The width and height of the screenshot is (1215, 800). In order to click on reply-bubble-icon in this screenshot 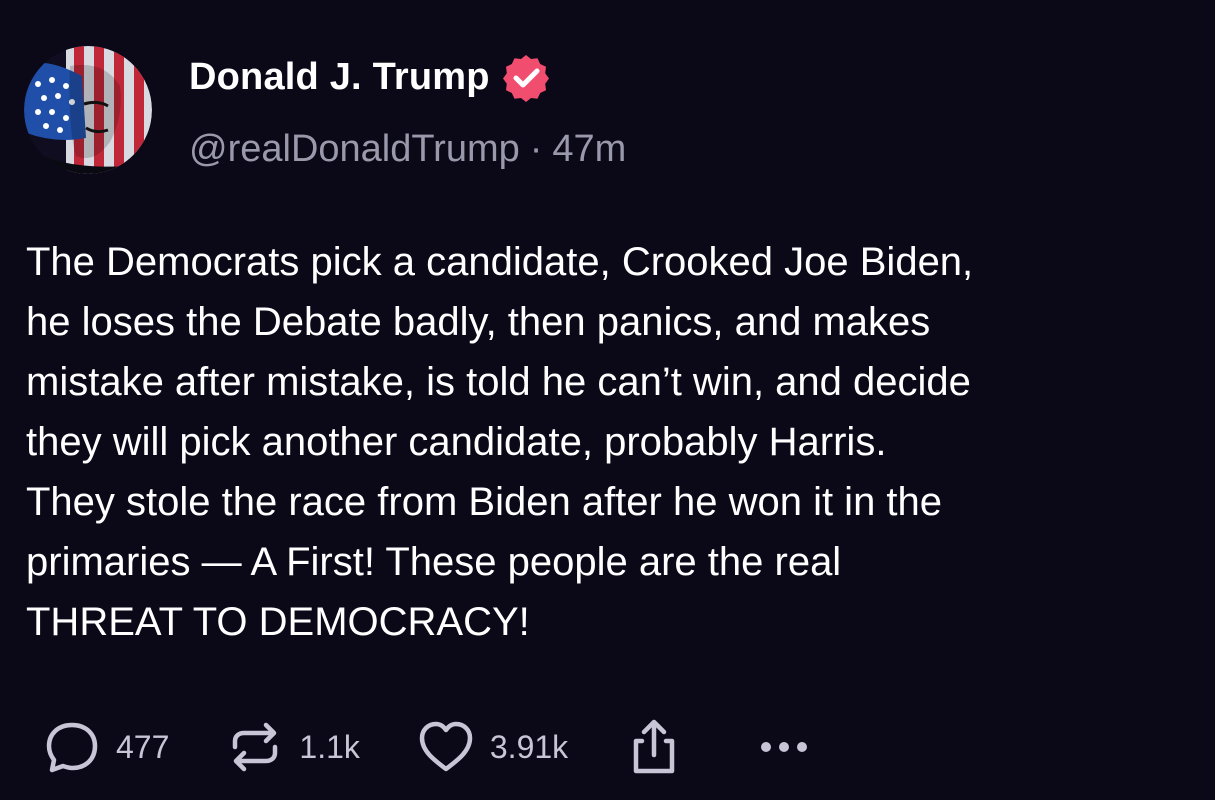, I will do `click(72, 747)`.